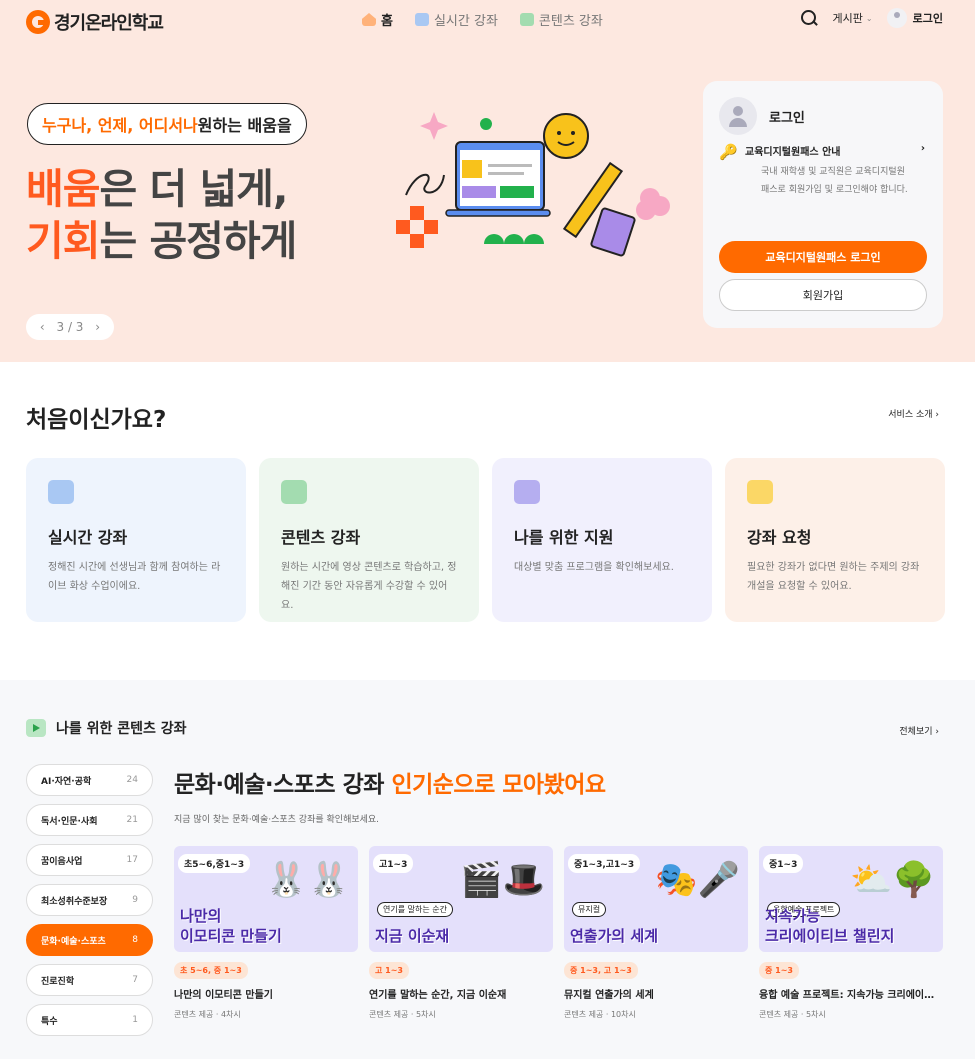 The image size is (975, 1059). What do you see at coordinates (69, 821) in the screenshot?
I see `category-label: 독서·인문·사회` at bounding box center [69, 821].